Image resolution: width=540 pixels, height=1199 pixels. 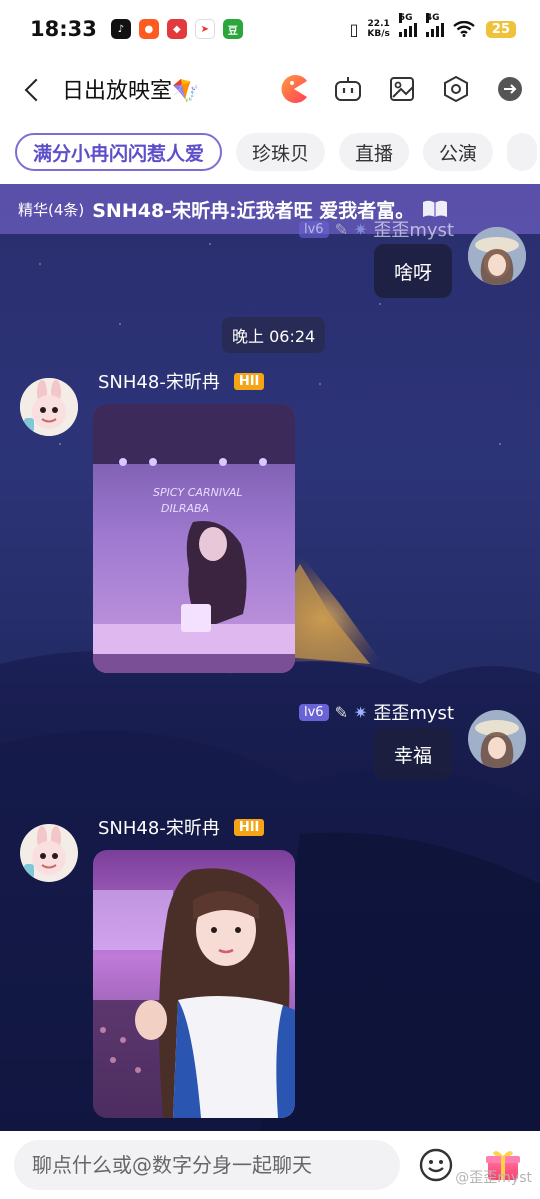 I want to click on chat-header: 日出放映室🪁, so click(x=270, y=89).